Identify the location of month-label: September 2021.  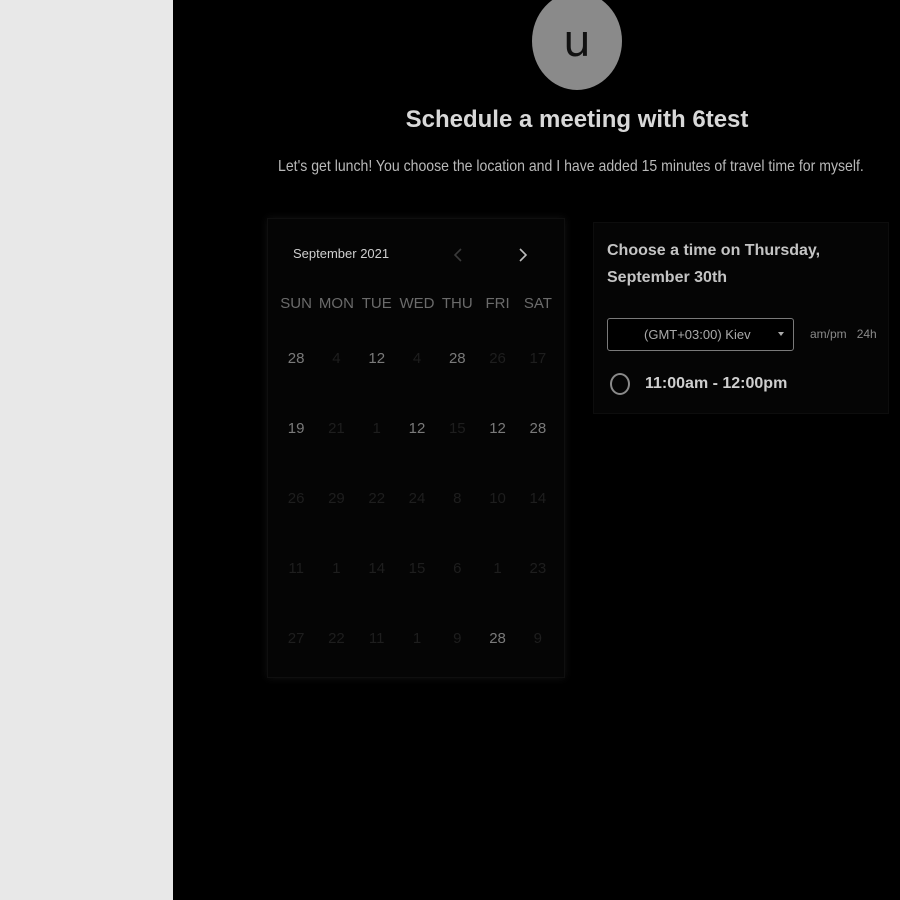
(341, 253).